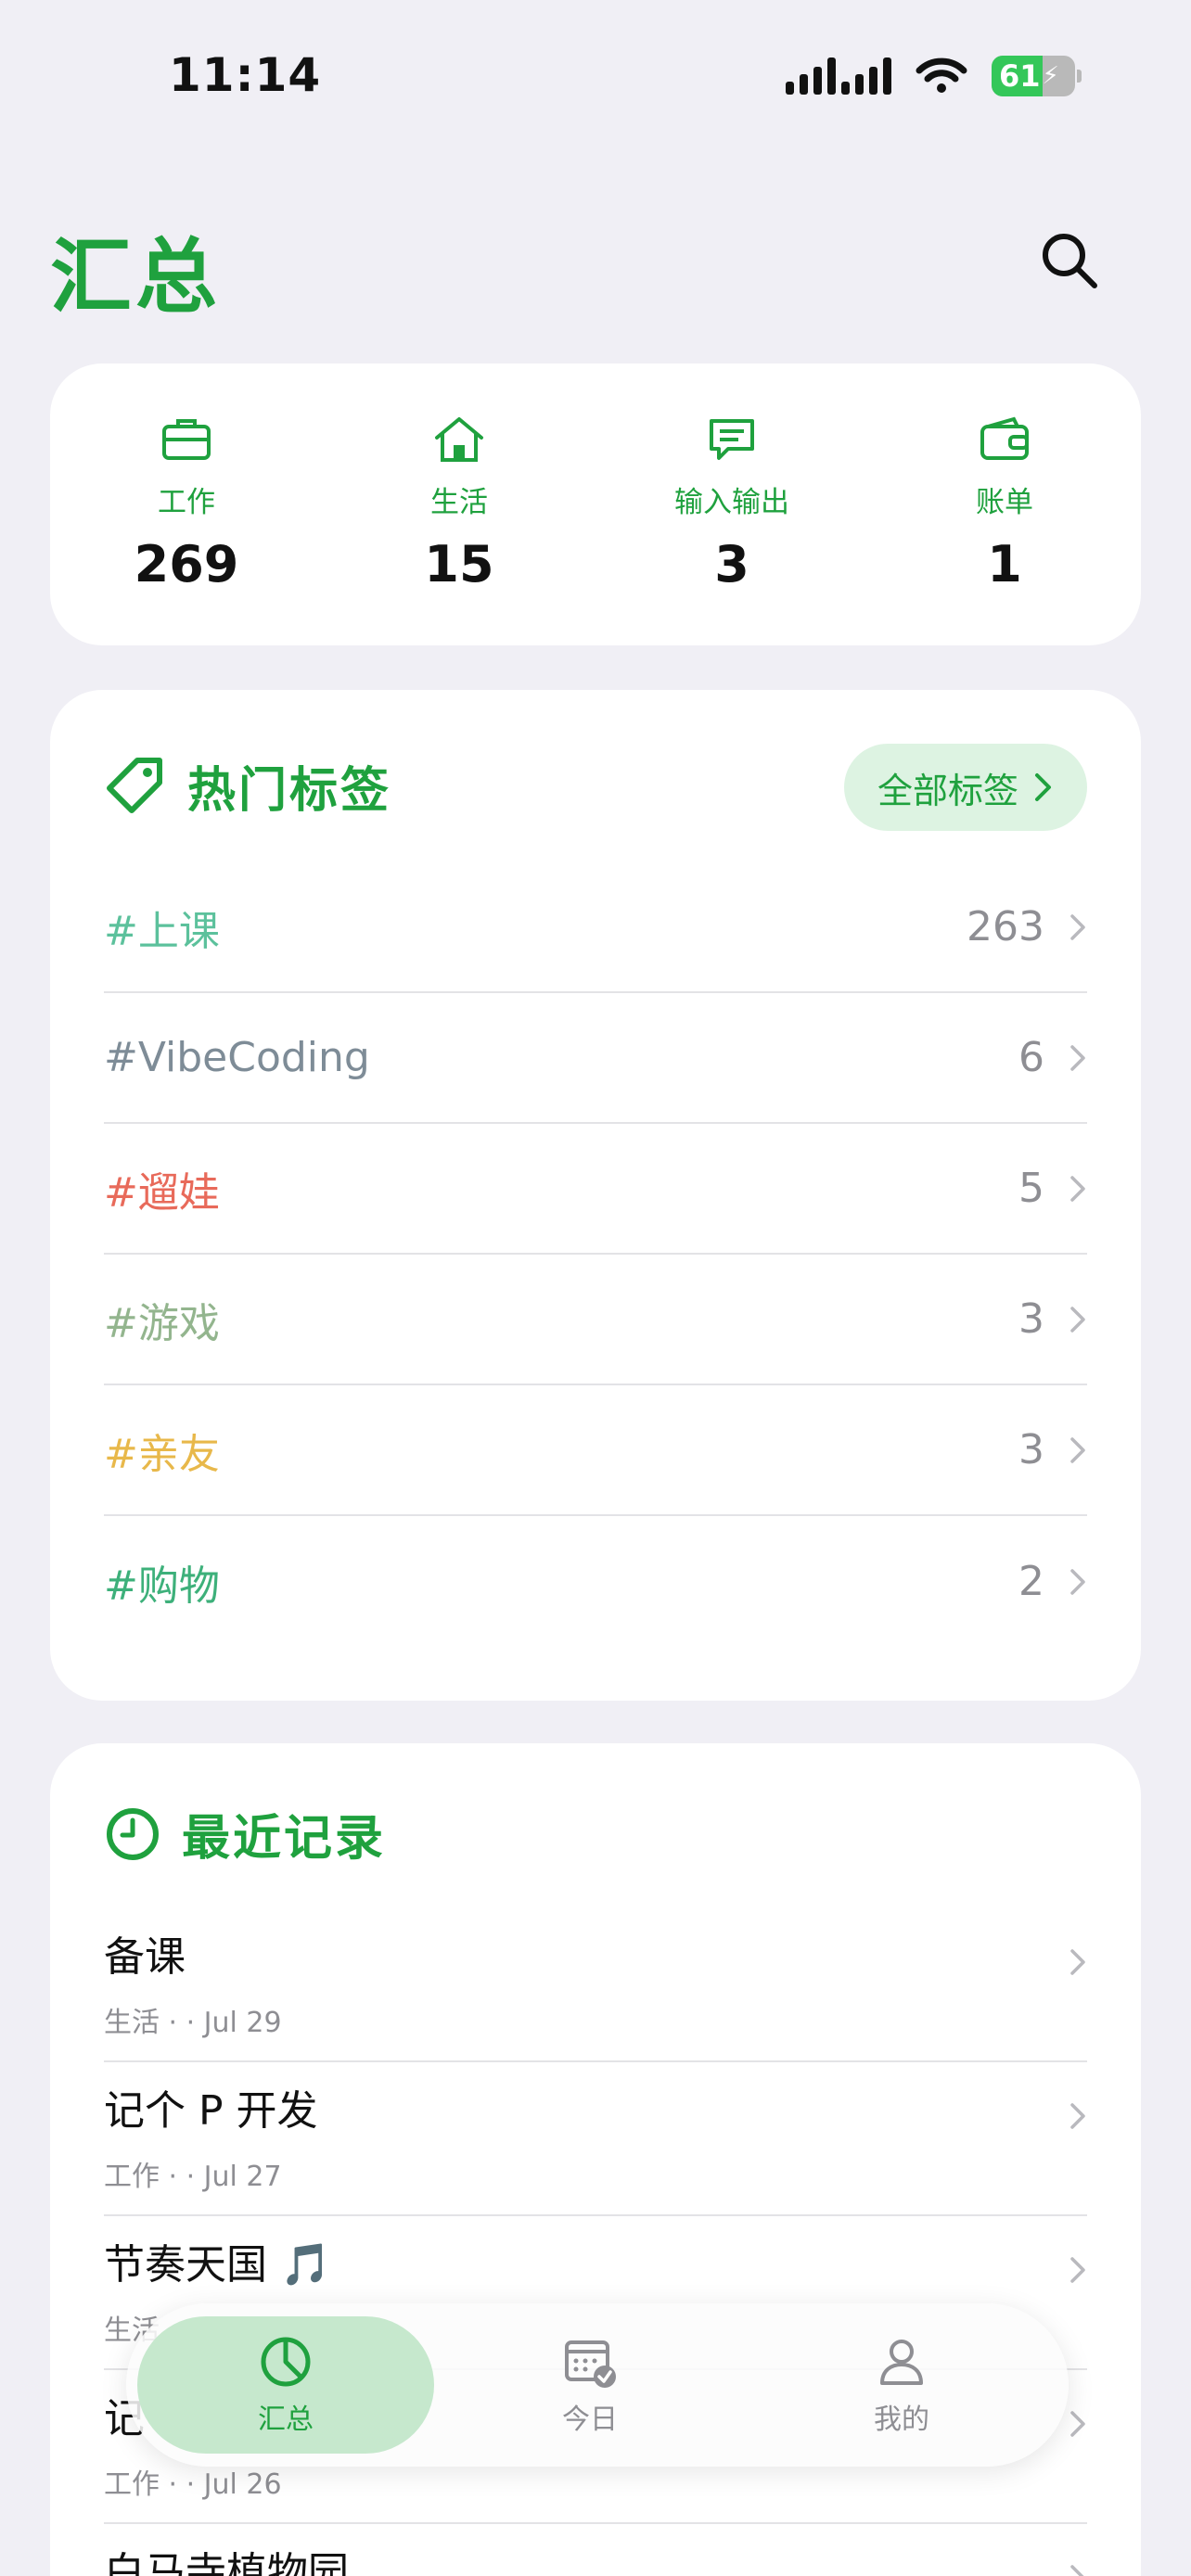 Image resolution: width=1191 pixels, height=2576 pixels. Describe the element at coordinates (947, 790) in the screenshot. I see `all-tags-label: 全部标签` at that location.